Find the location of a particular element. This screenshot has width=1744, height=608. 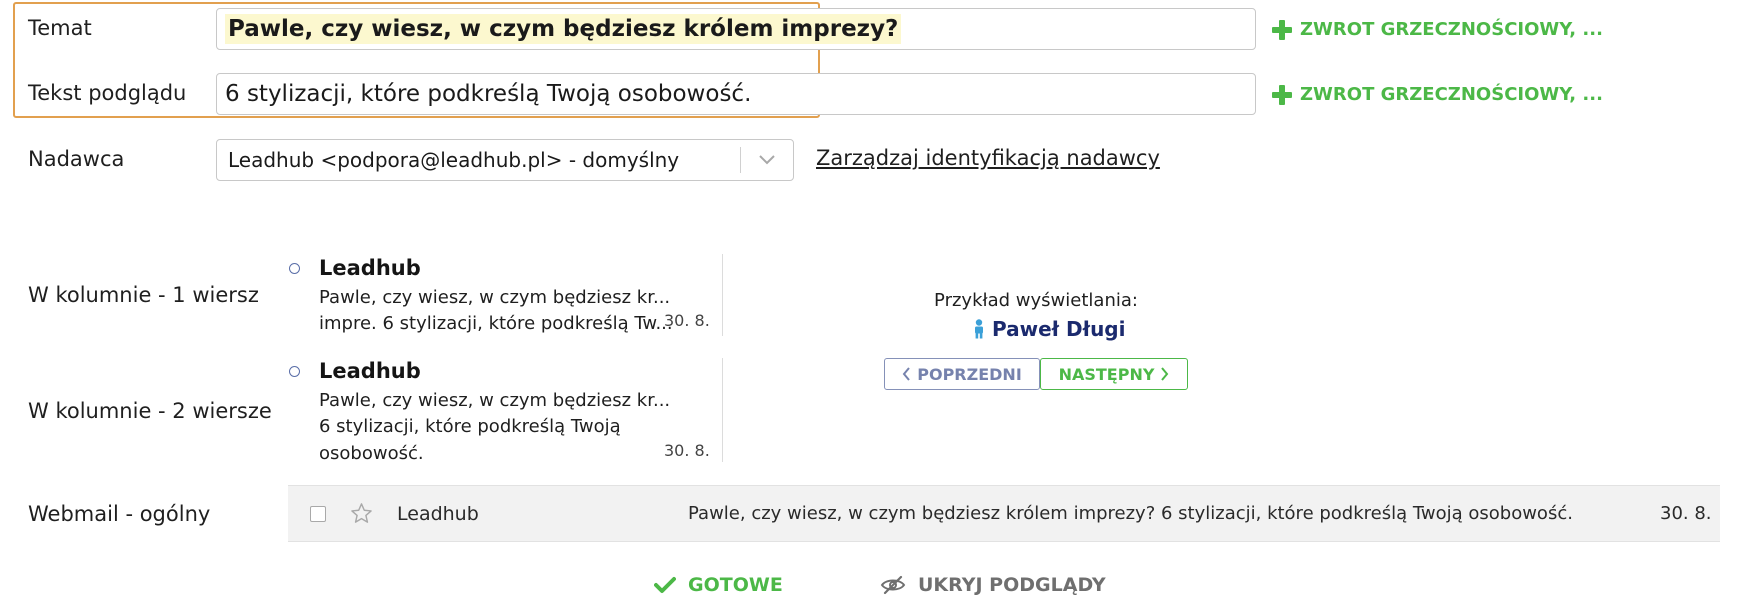

select-checkbox is located at coordinates (318, 514).